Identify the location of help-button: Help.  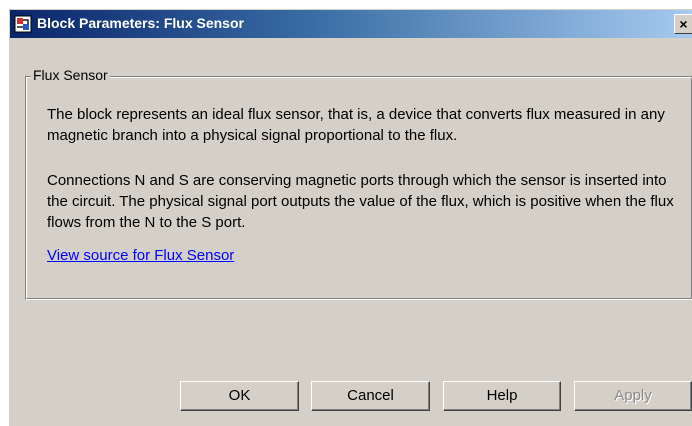
(502, 396).